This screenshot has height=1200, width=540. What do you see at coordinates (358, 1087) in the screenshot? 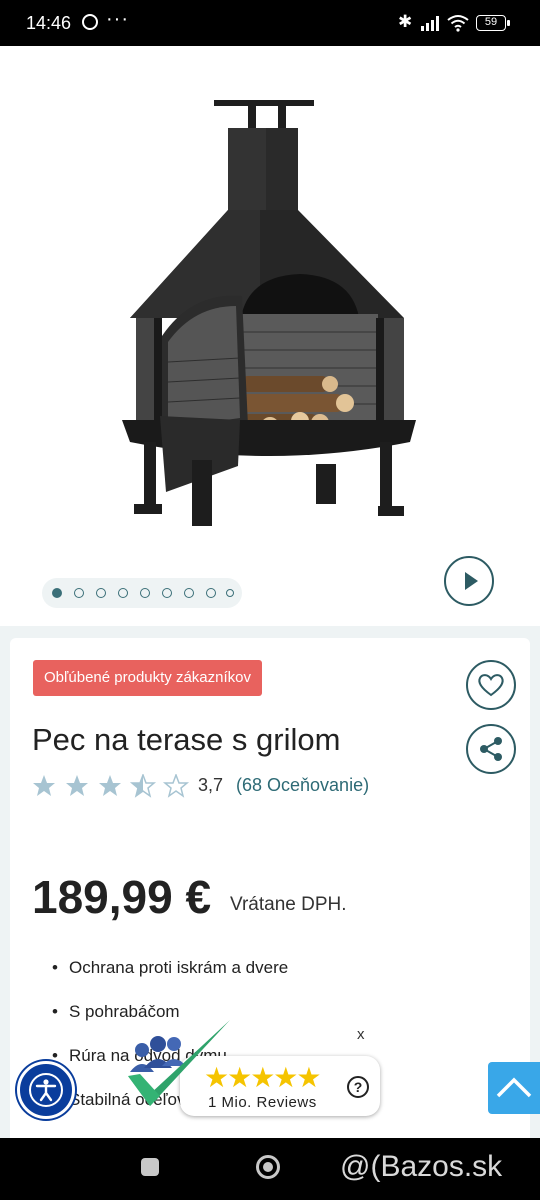
I see `help-icon: ?` at bounding box center [358, 1087].